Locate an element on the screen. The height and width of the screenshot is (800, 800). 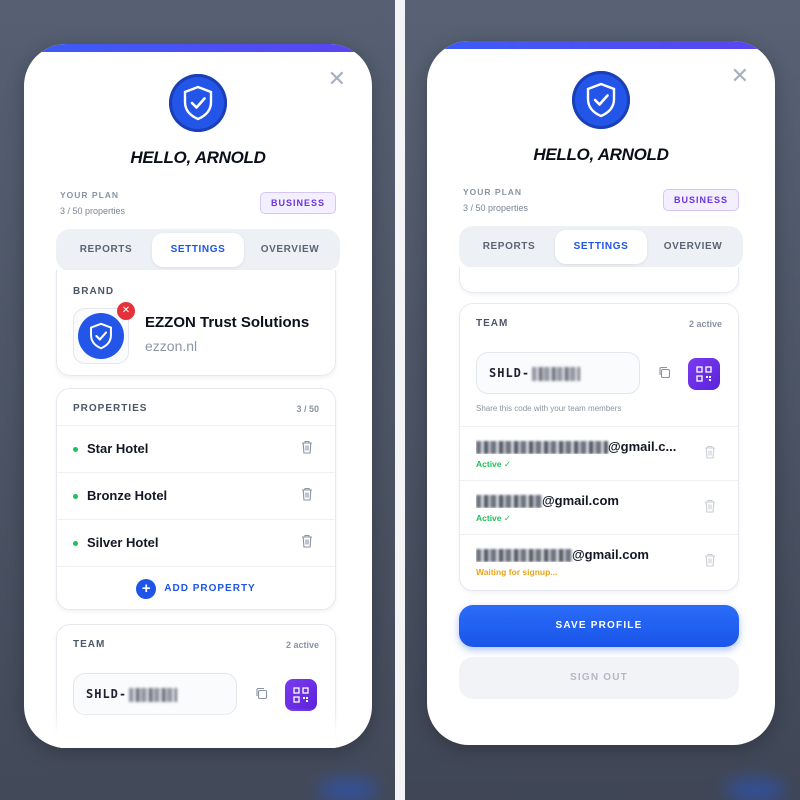
brand-name: EZZON Trust Solutions is located at coordinates (227, 322).